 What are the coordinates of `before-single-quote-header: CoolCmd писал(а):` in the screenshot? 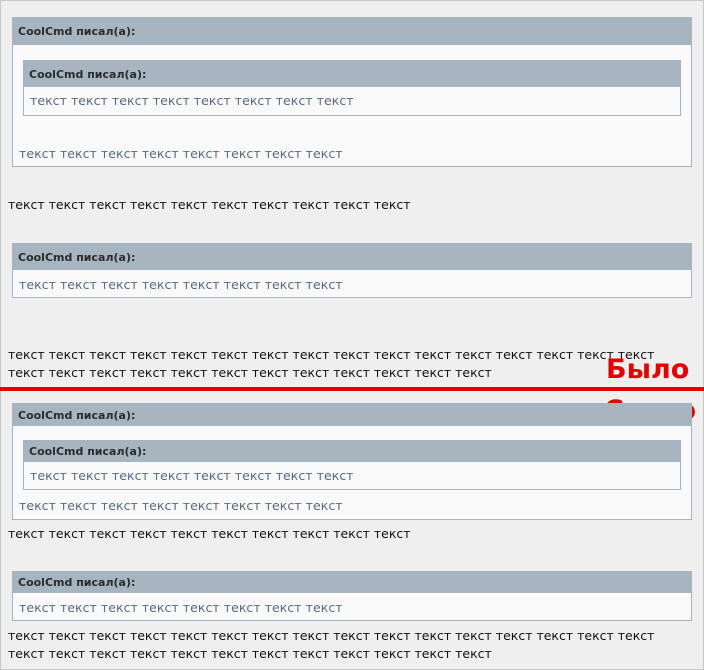 It's located at (352, 257).